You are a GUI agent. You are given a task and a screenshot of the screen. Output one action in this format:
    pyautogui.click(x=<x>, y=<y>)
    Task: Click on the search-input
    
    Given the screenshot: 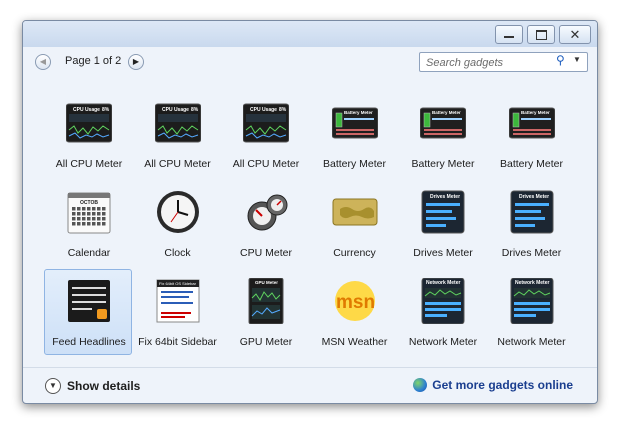 What is the action you would take?
    pyautogui.click(x=488, y=62)
    